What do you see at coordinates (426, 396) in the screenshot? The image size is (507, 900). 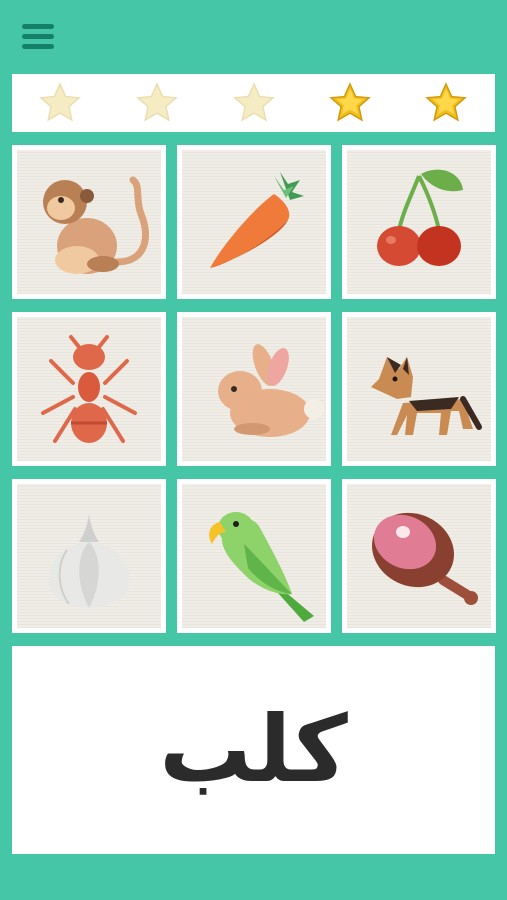 I see `dog-icon` at bounding box center [426, 396].